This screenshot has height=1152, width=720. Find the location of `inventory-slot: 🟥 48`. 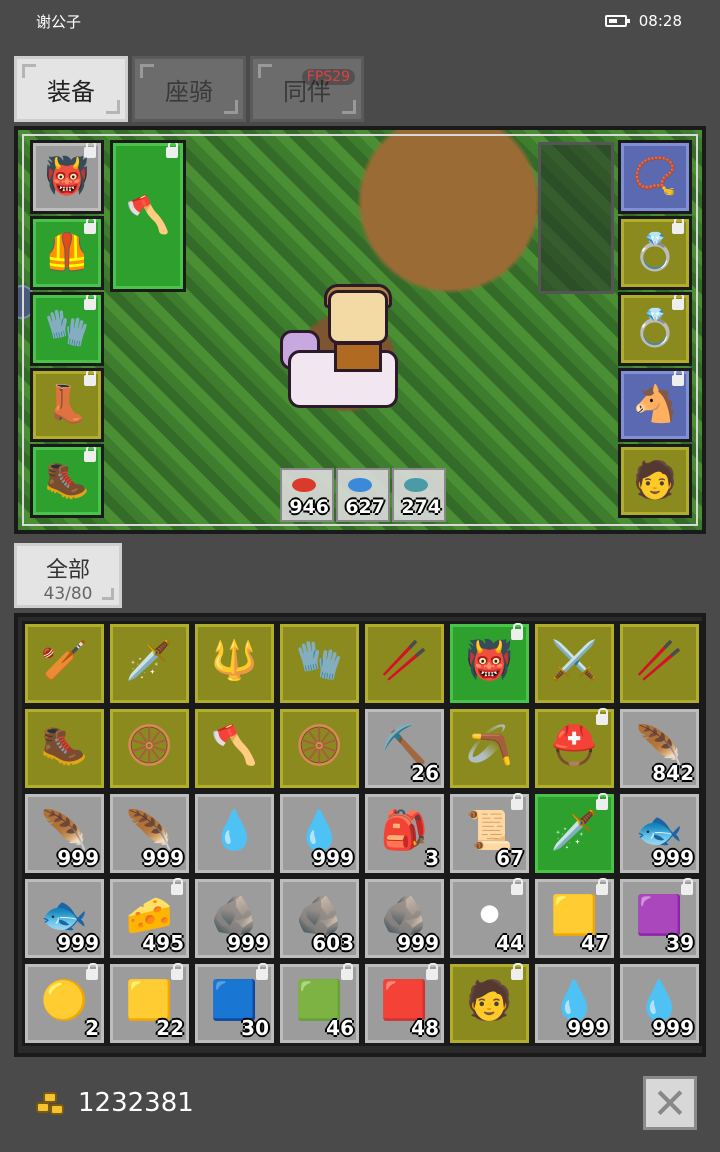

inventory-slot: 🟥 48 is located at coordinates (404, 1003).